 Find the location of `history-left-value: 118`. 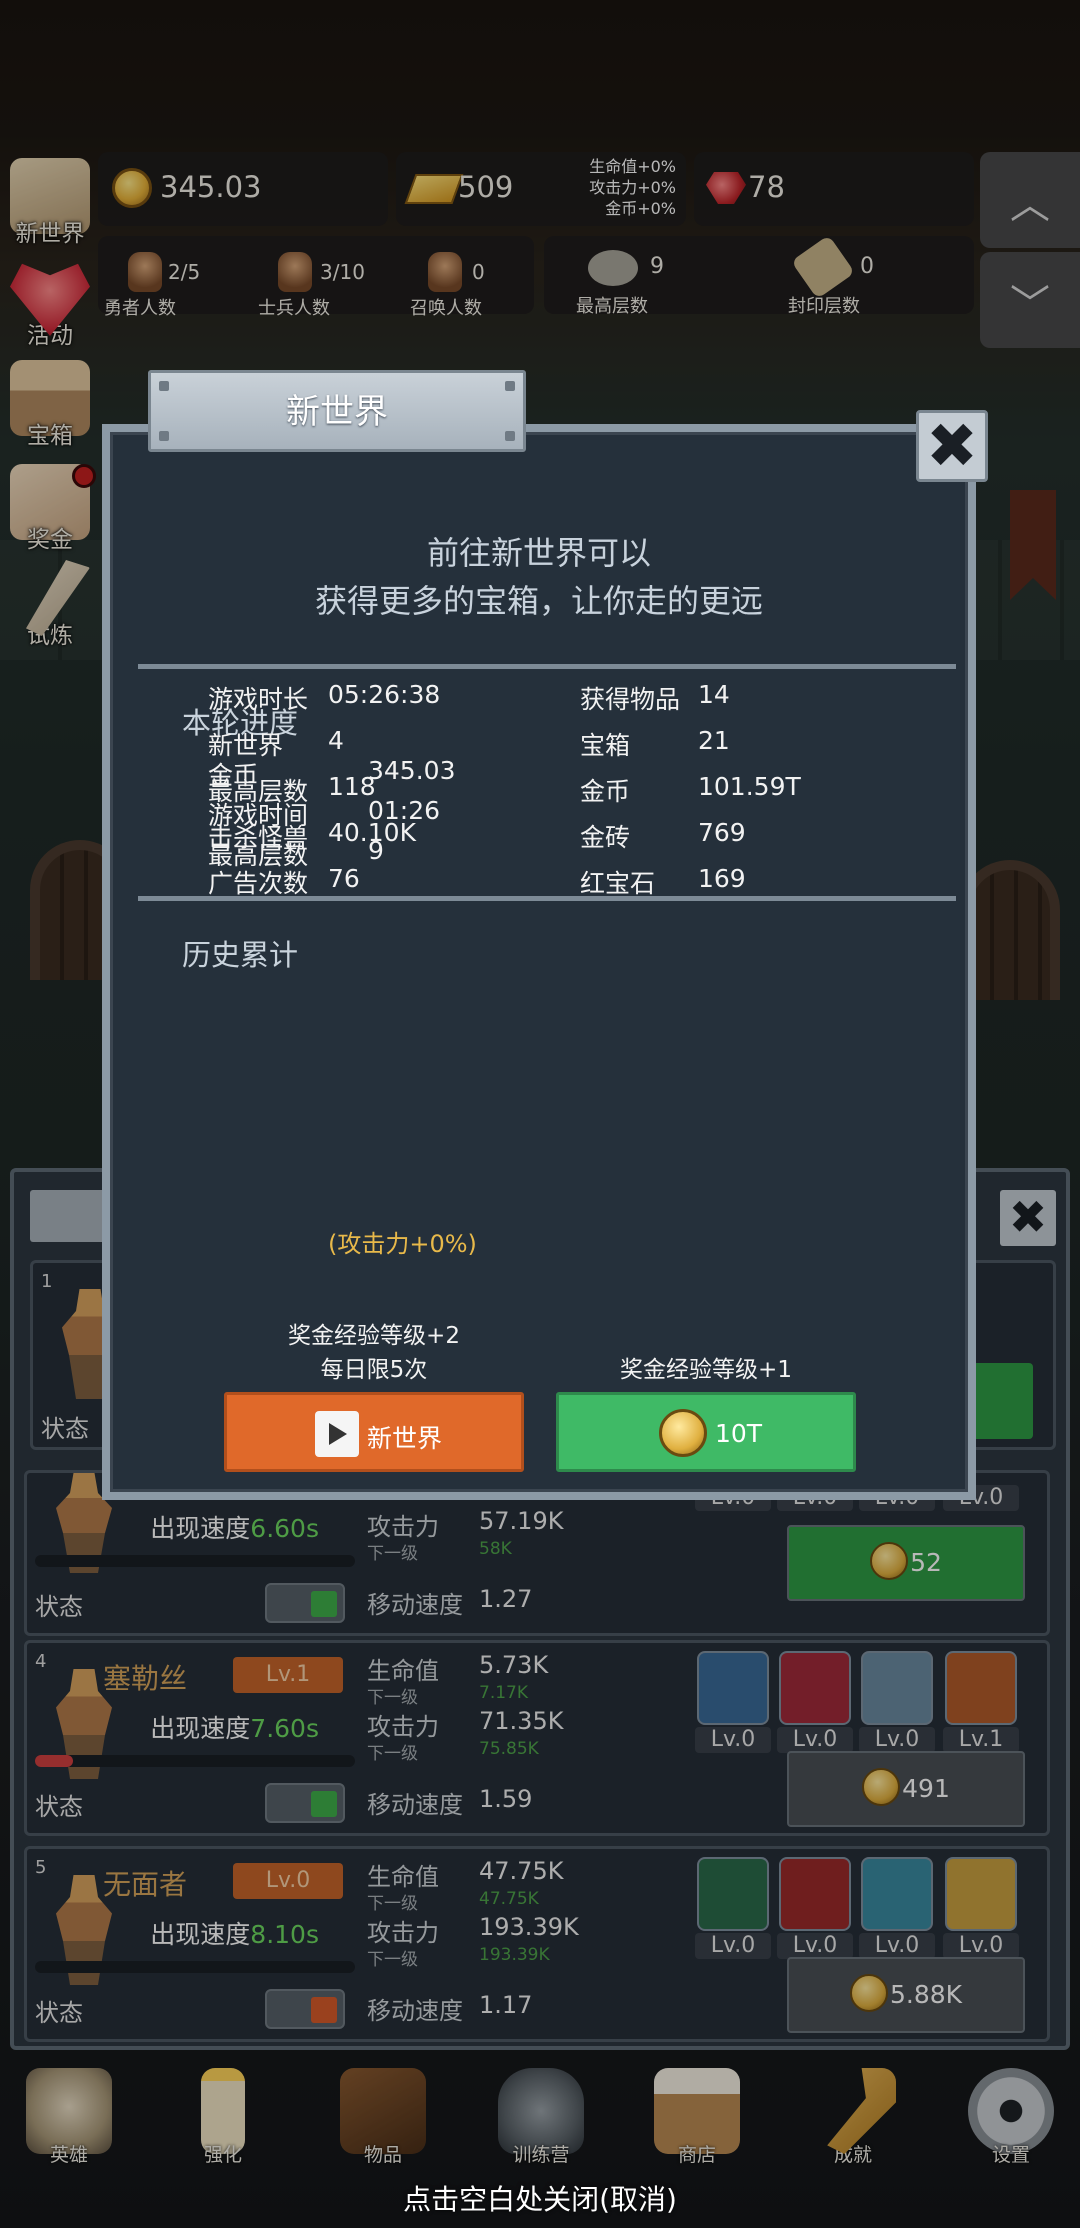

history-left-value: 118 is located at coordinates (352, 786).